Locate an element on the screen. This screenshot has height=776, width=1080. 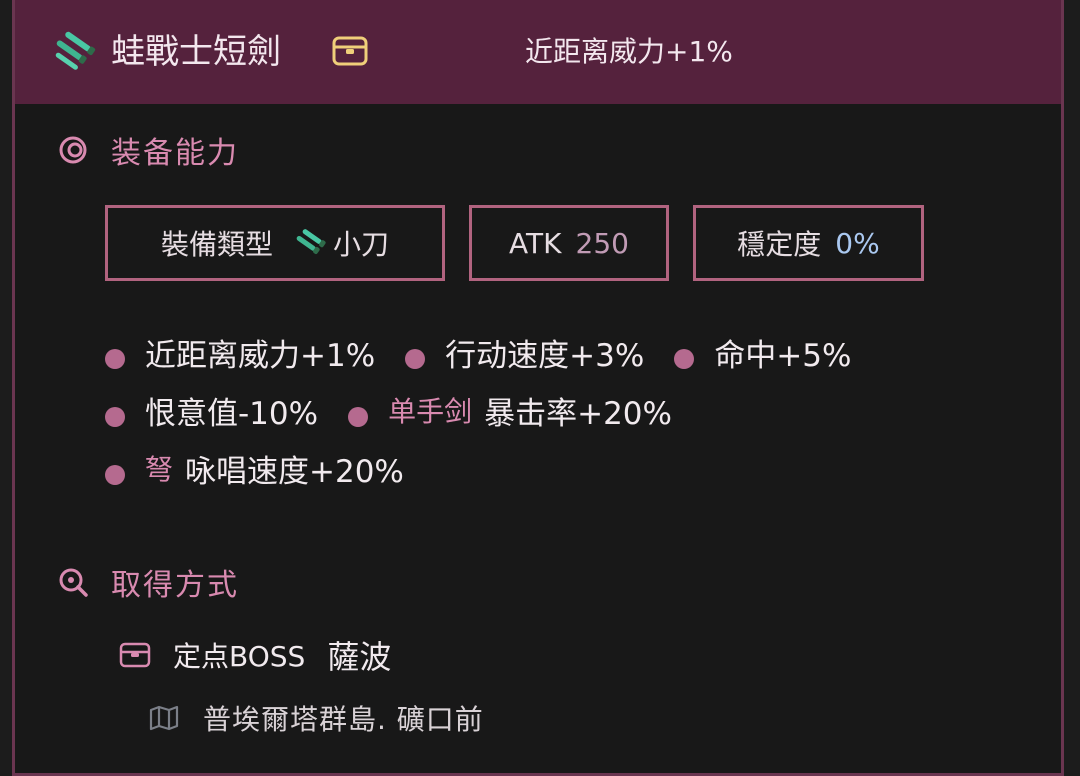
location-row: 普埃爾塔群島. 礦口前 is located at coordinates (316, 718).